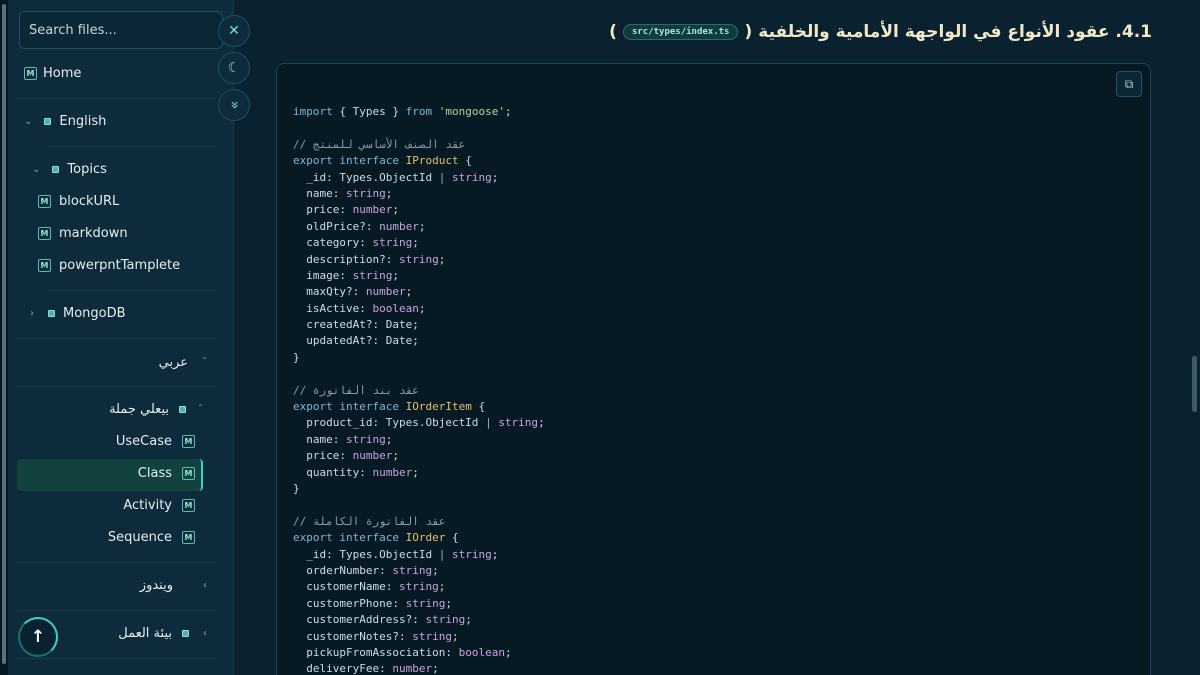  Describe the element at coordinates (78, 313) in the screenshot. I see `sidebar-folder-mongodb: › MongoDB` at that location.